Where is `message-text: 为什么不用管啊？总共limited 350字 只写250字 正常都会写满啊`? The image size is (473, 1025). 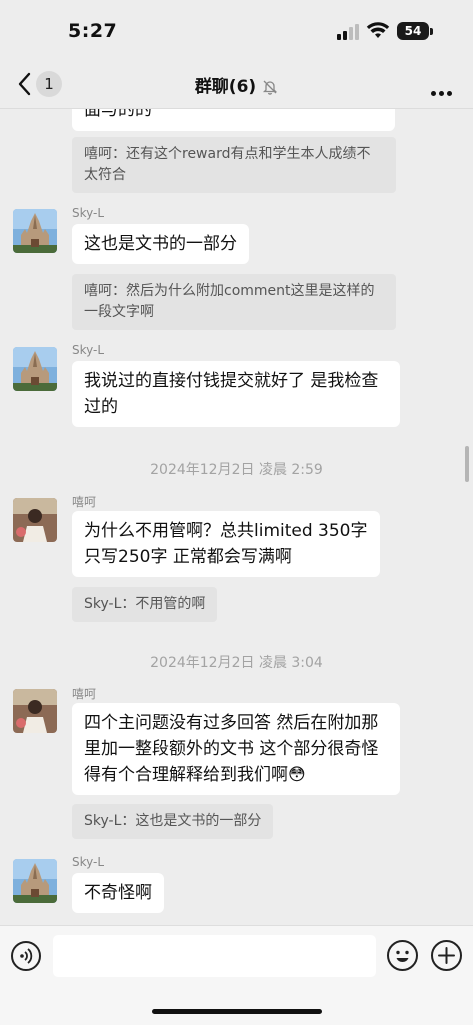
message-text: 为什么不用管啊？总共limited 350字 只写250字 正常都会写满啊 is located at coordinates (226, 544).